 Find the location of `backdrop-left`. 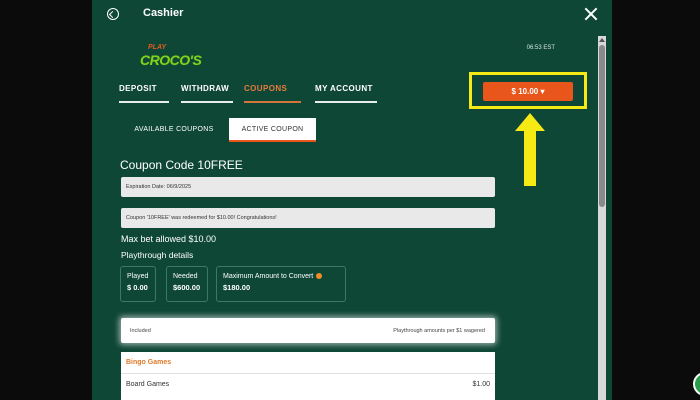

backdrop-left is located at coordinates (46, 200).